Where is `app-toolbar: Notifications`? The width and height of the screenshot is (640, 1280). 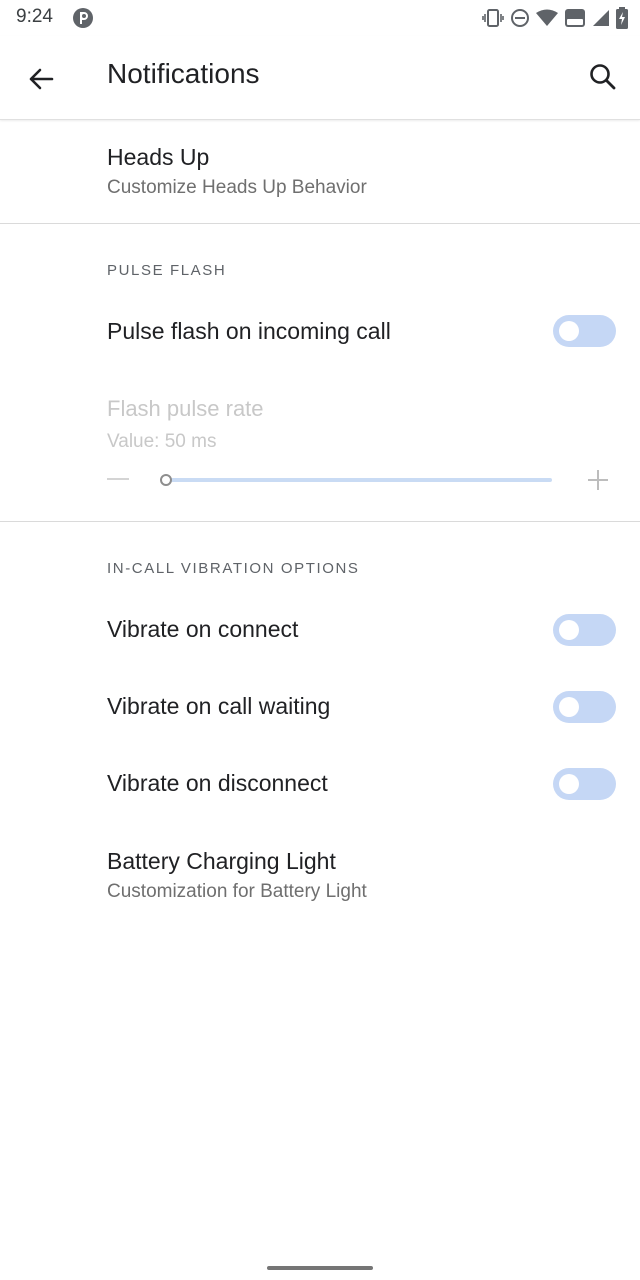 app-toolbar: Notifications is located at coordinates (320, 78).